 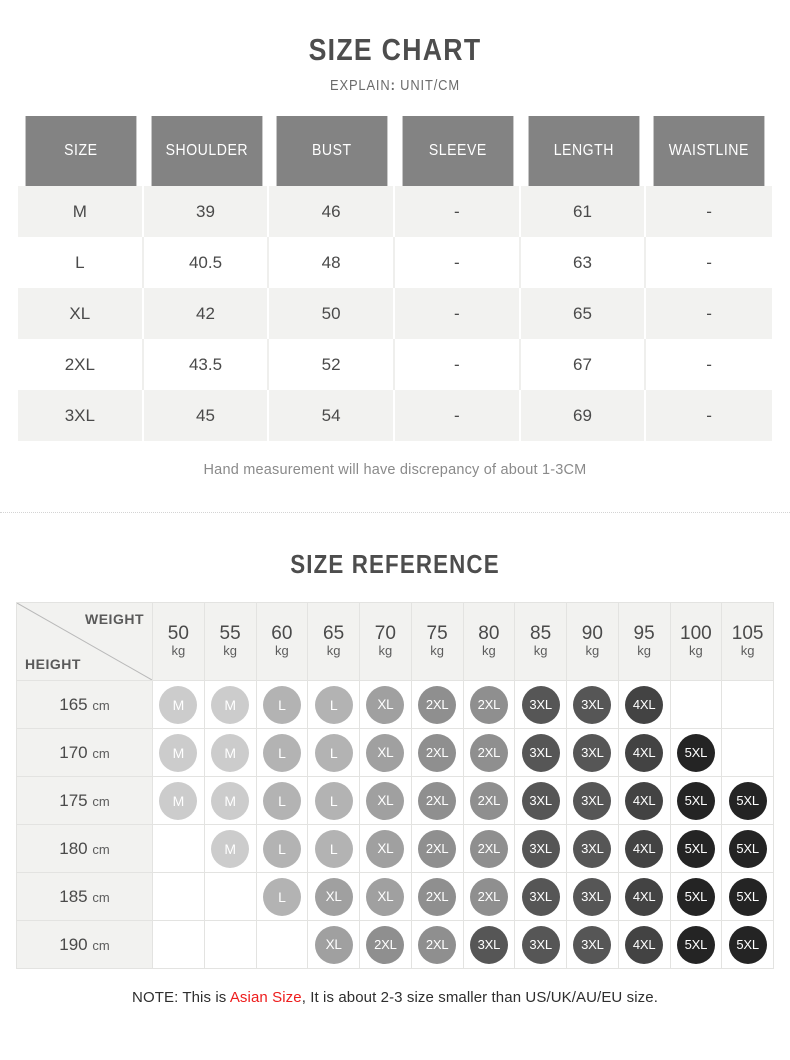 I want to click on weight-header-55: 55 kg, so click(x=230, y=641).